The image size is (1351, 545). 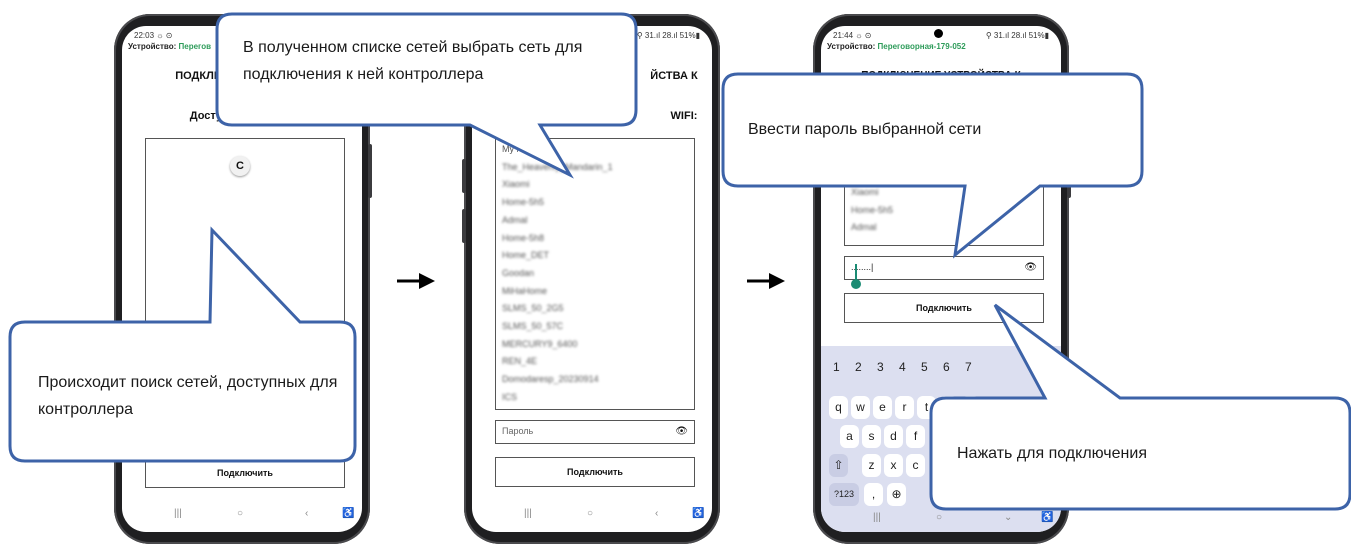 What do you see at coordinates (182, 344) in the screenshot?
I see `callout-searching` at bounding box center [182, 344].